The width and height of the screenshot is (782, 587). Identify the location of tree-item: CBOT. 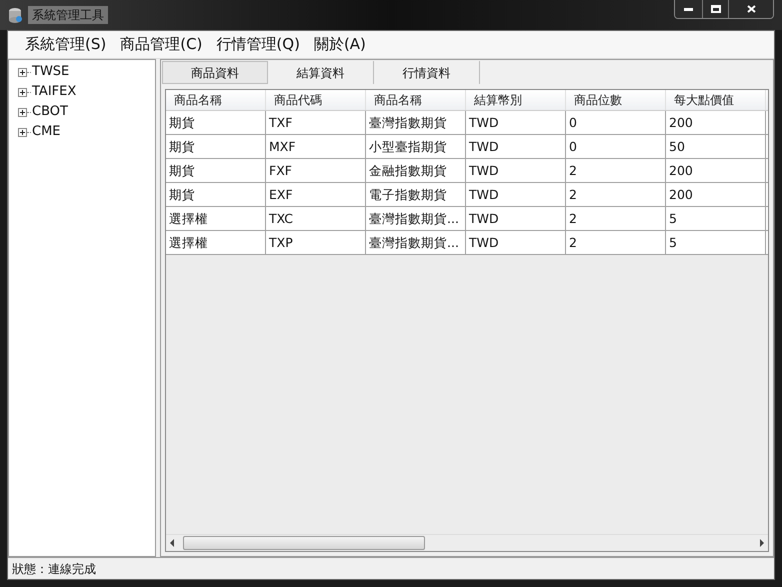
(49, 112).